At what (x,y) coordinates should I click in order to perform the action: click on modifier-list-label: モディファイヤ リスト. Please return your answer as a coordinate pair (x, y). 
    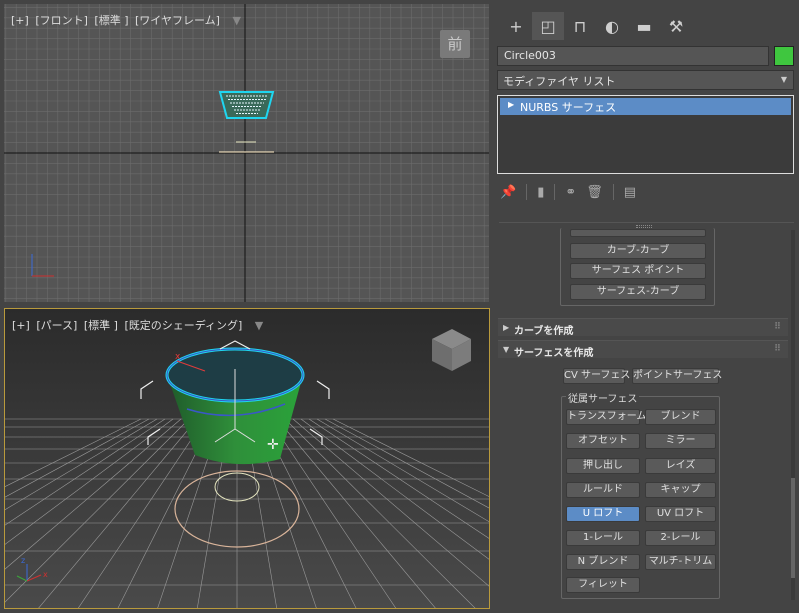
    Looking at the image, I should click on (559, 81).